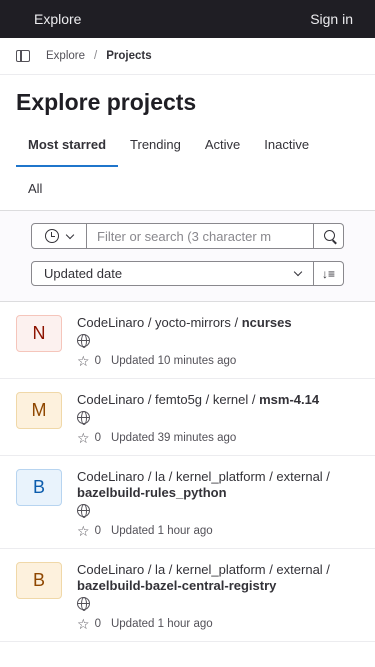  I want to click on search-history-button, so click(59, 236).